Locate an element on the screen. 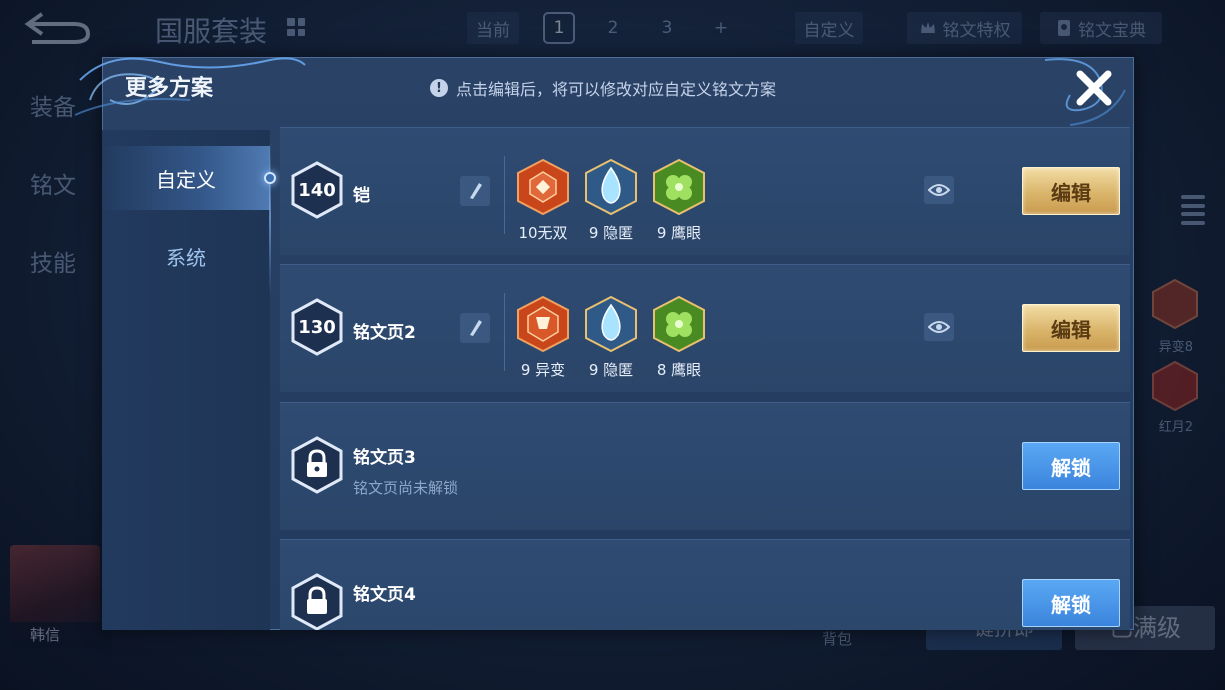 The image size is (1225, 690). level-value: 140 is located at coordinates (317, 190).